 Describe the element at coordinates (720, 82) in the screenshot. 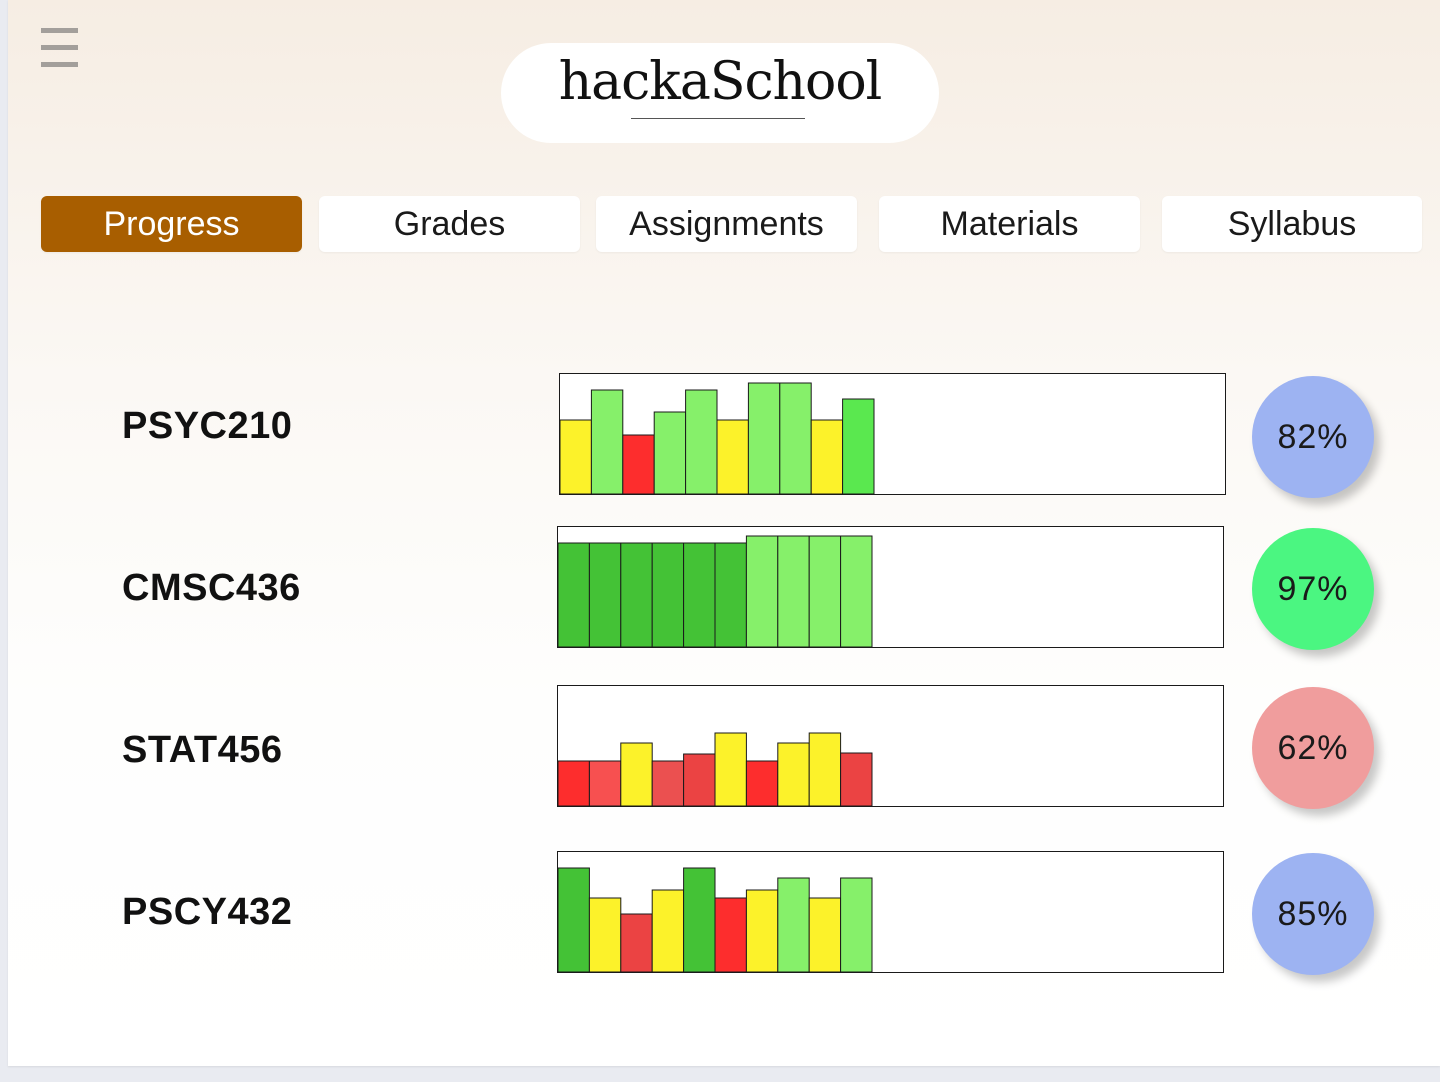

I see `app-logo: hackaSchool` at that location.